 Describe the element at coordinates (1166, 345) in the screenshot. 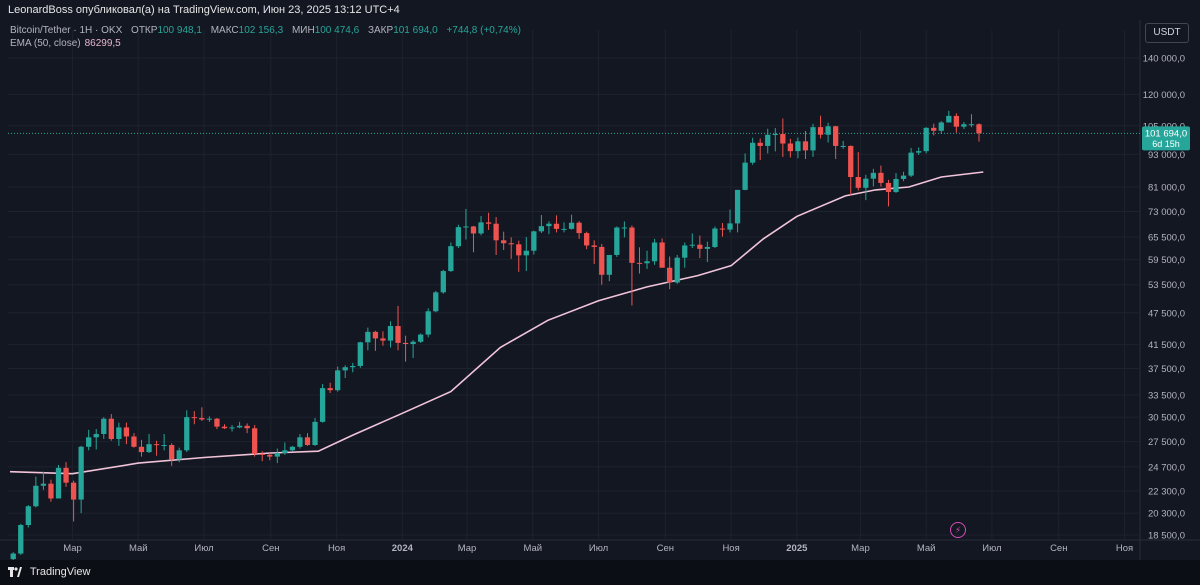

I see `y-tick-label: 41 500,0` at that location.